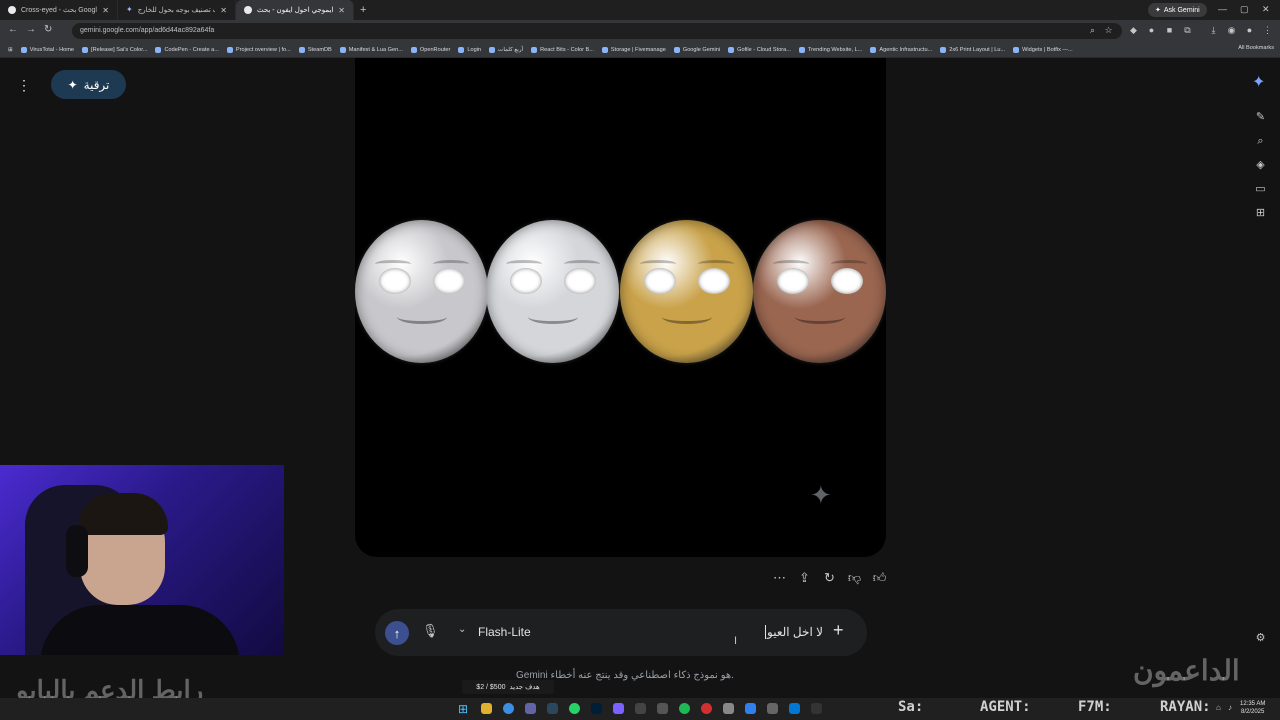 This screenshot has width=1280, height=720. What do you see at coordinates (829, 578) in the screenshot?
I see `regenerate-icon: ↻` at bounding box center [829, 578].